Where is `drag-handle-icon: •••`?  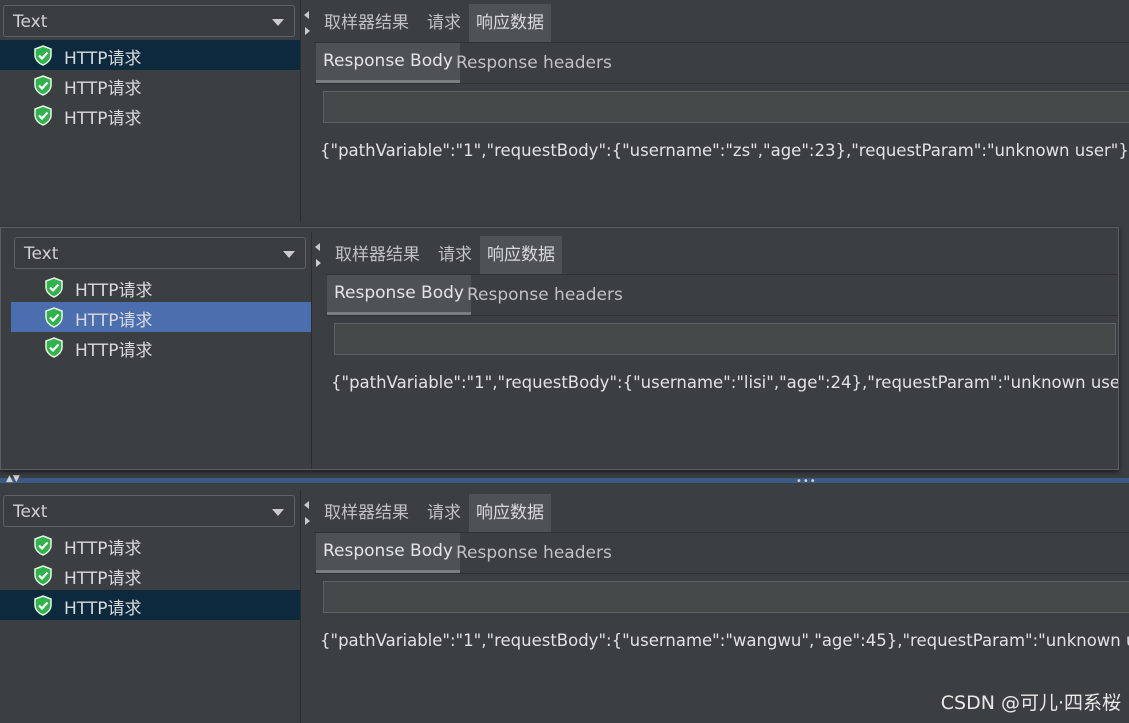
drag-handle-icon: ••• is located at coordinates (806, 481).